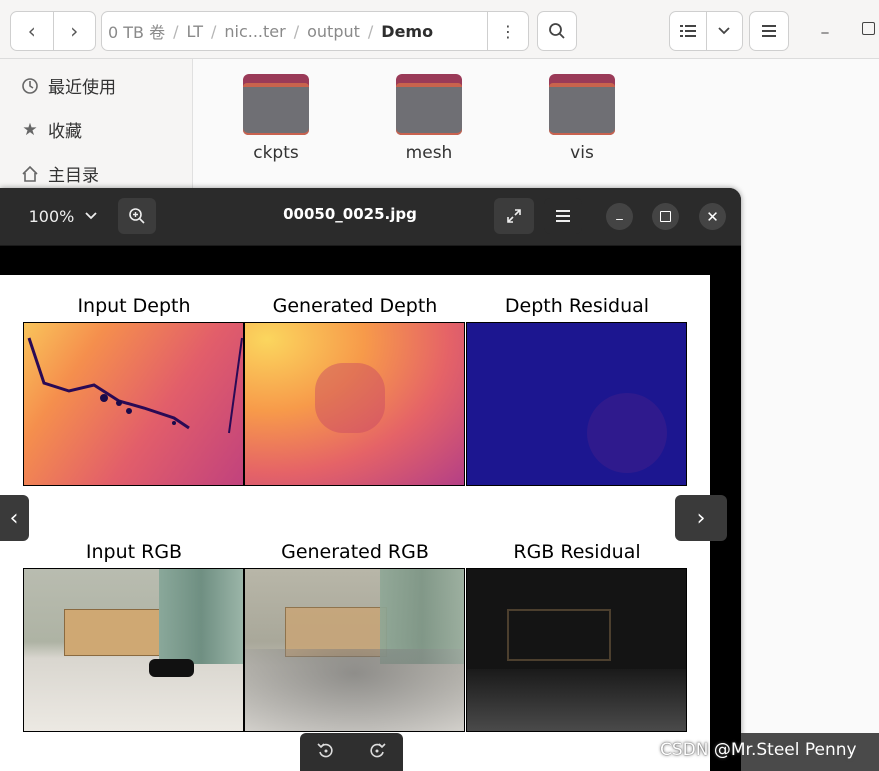 The image size is (879, 771). I want to click on viewer-close-button: ✕, so click(712, 216).